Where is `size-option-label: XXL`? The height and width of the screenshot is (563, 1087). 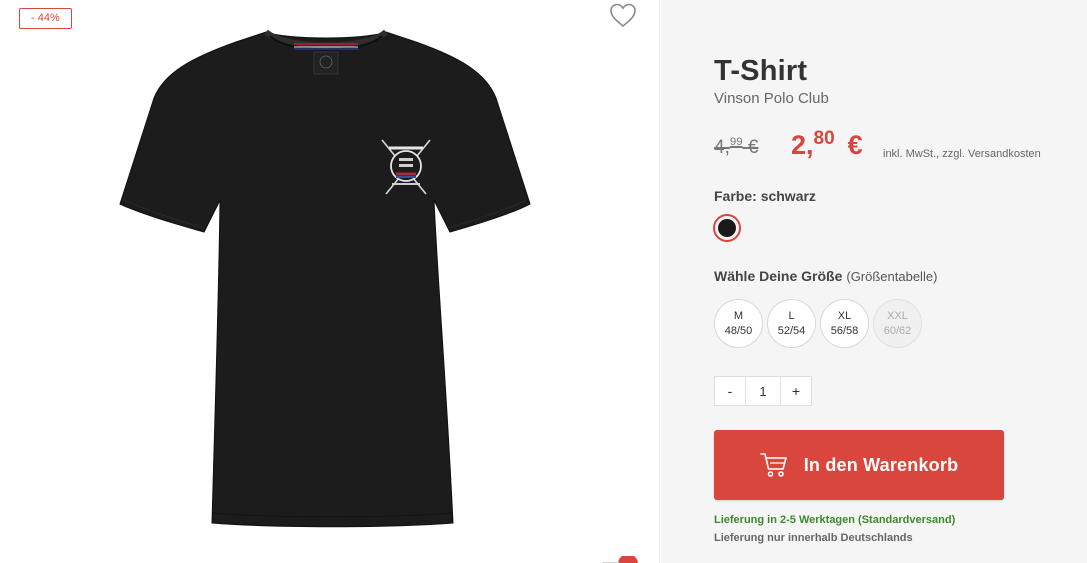
size-option-label: XXL is located at coordinates (897, 315).